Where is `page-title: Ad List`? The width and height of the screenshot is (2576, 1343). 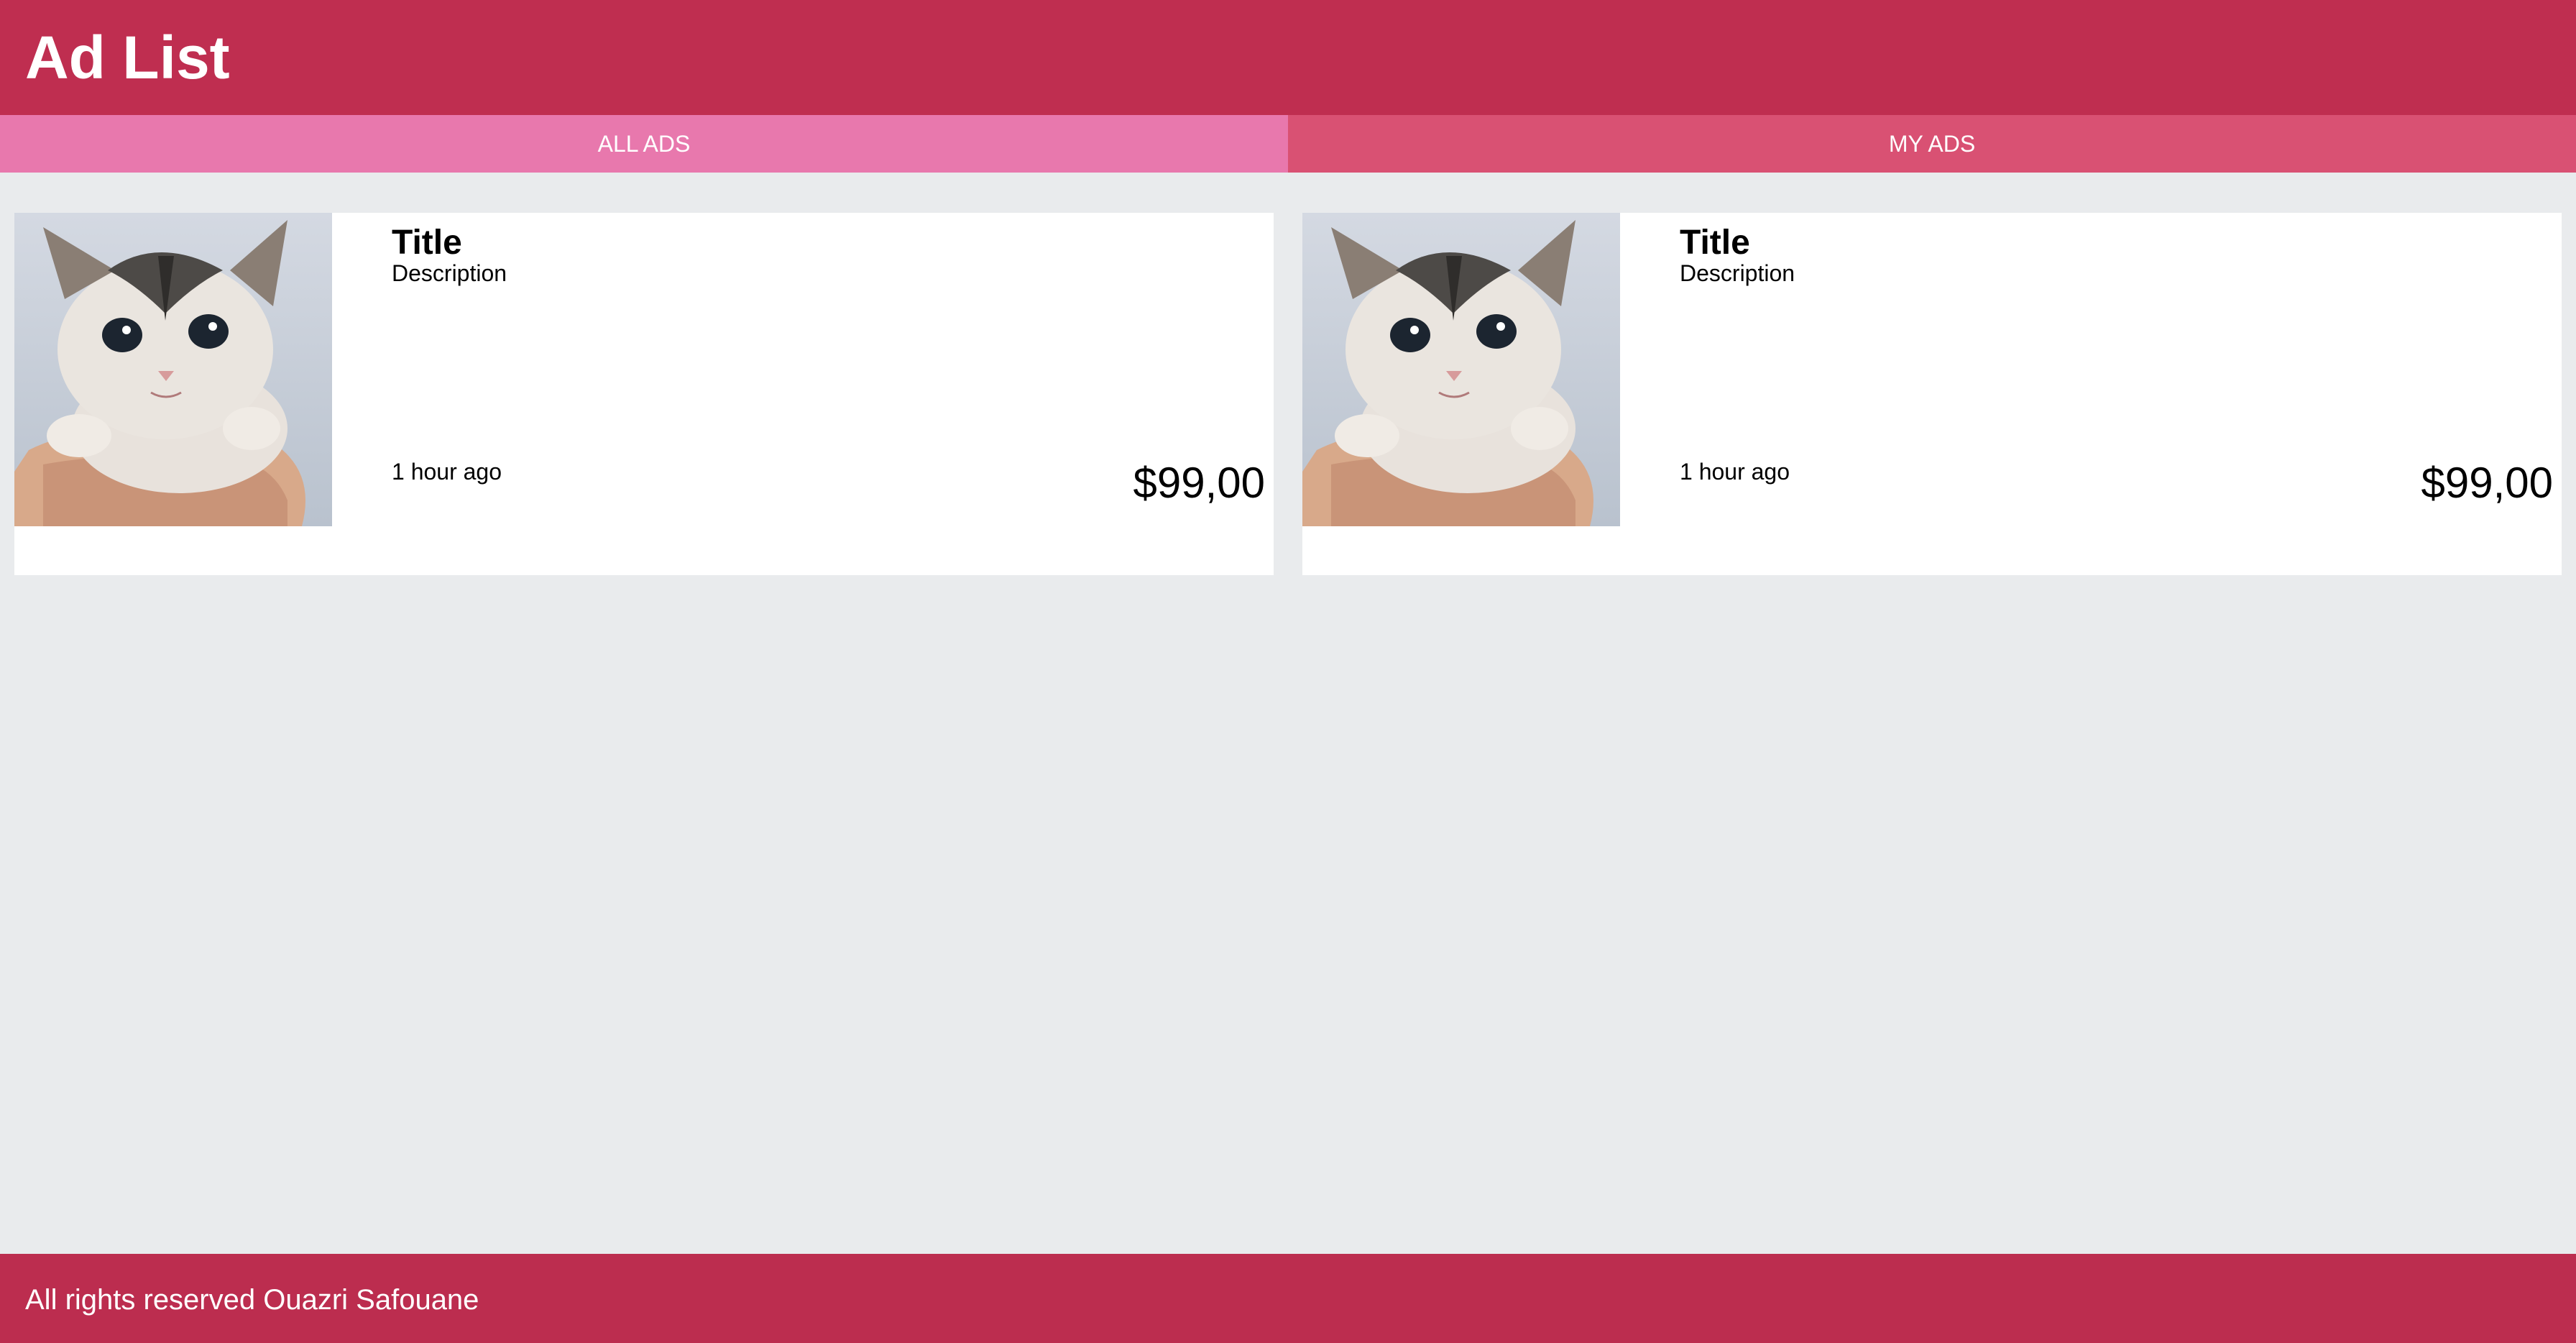
page-title: Ad List is located at coordinates (127, 58).